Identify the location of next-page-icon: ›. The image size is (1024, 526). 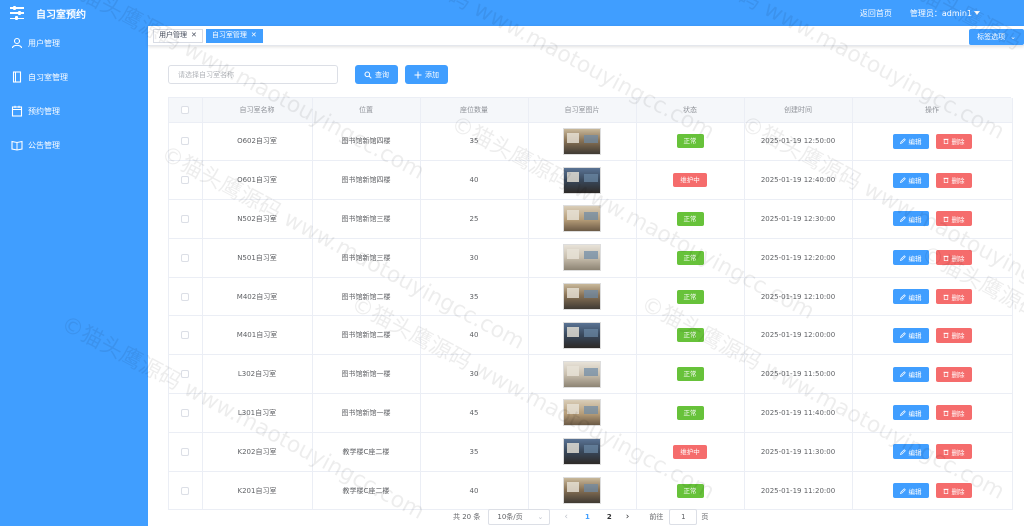
(628, 517).